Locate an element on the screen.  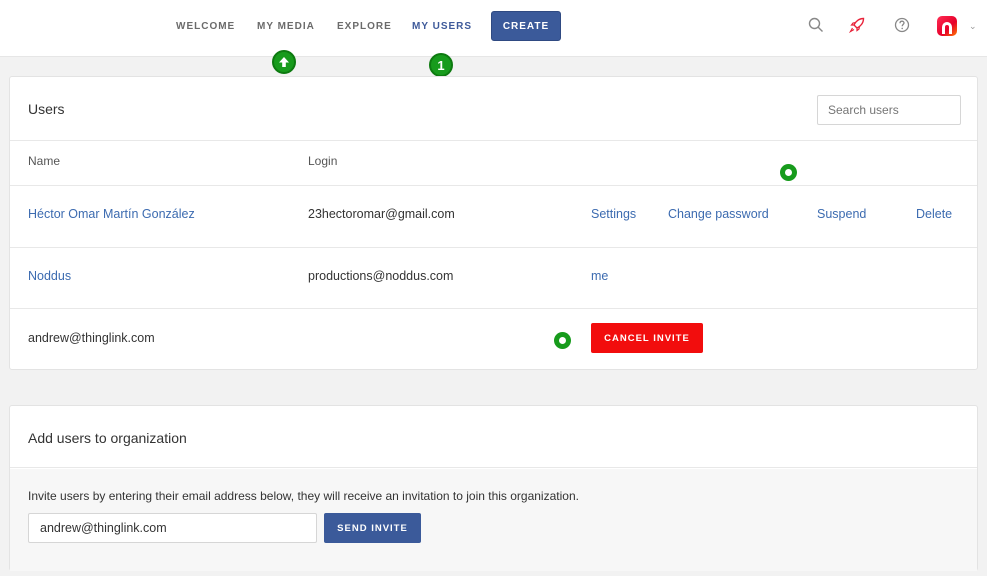
arrow-up-icon is located at coordinates (284, 62).